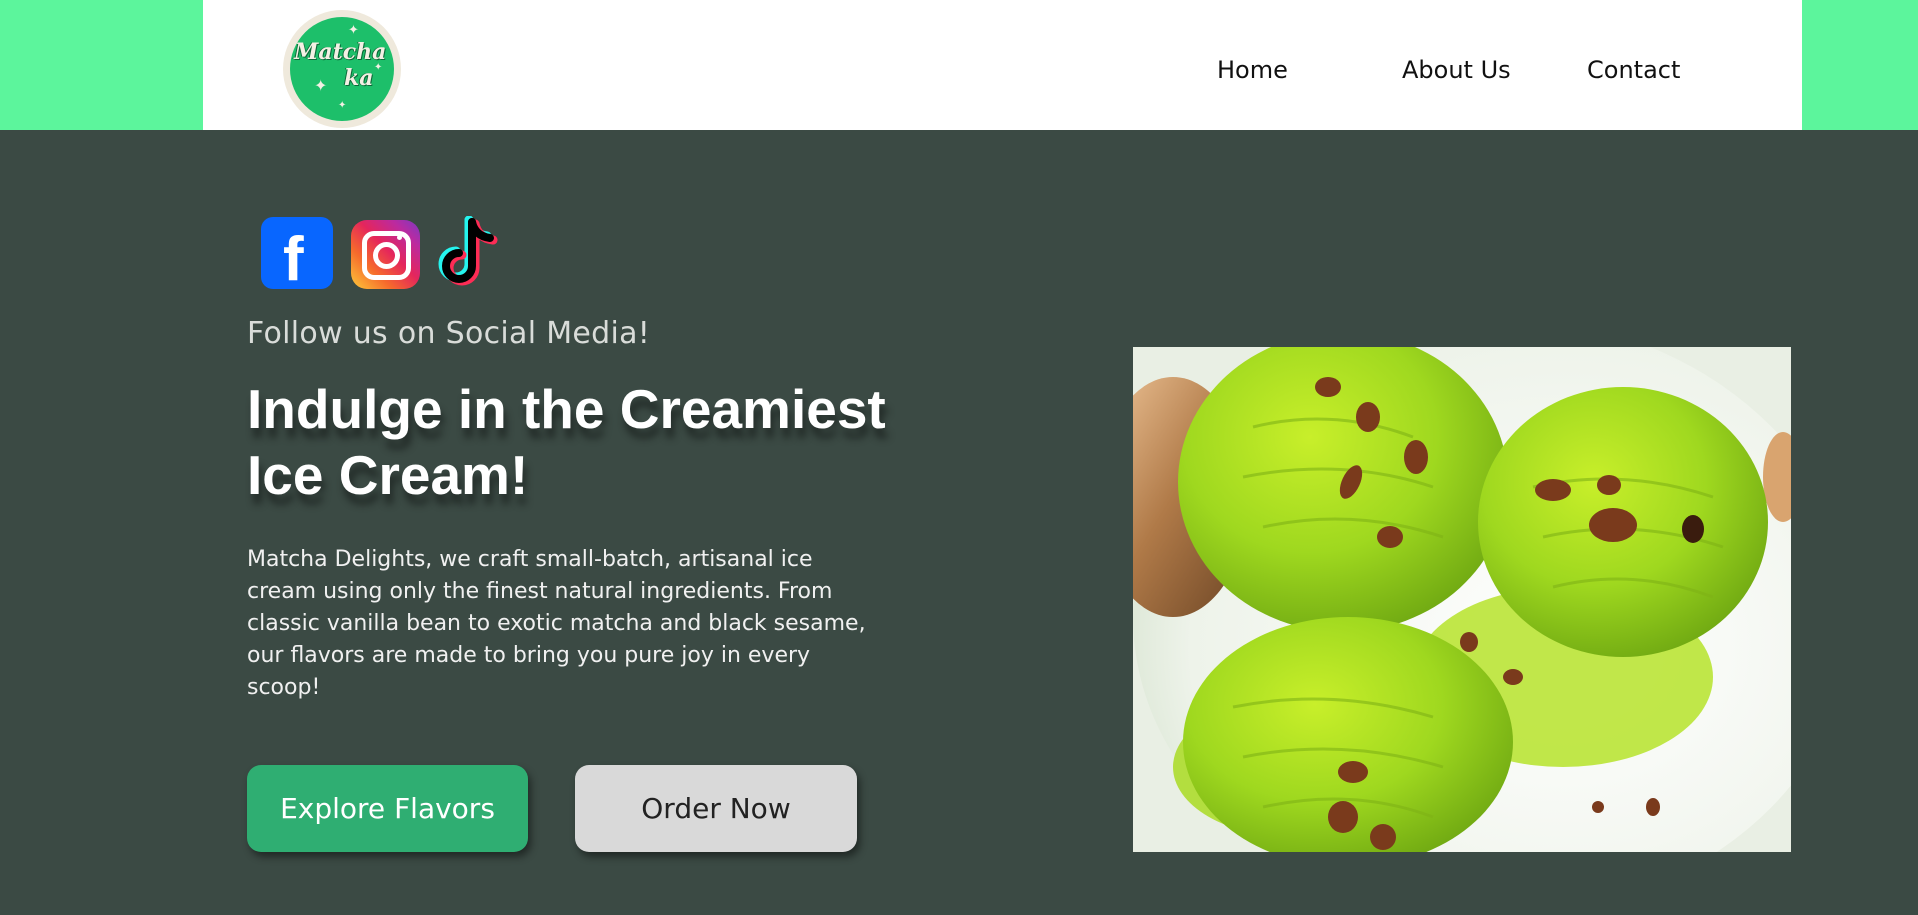  I want to click on headline-line-2: Ice Cream!, so click(388, 475).